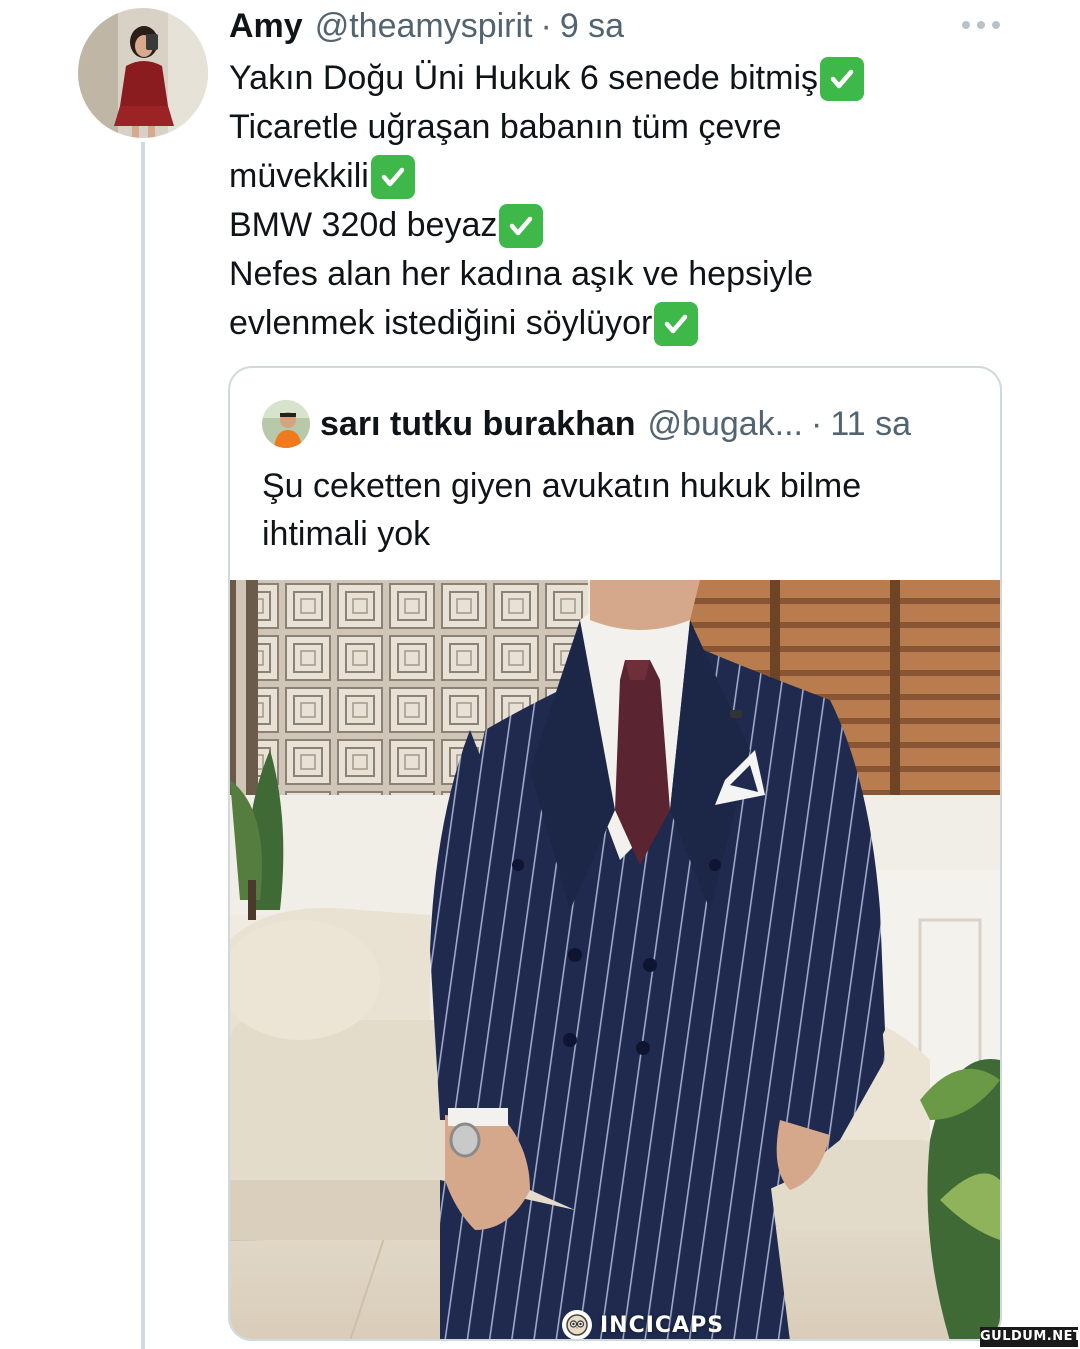  I want to click on tweet-line-text: evlenmek istediğini söylüyor, so click(441, 323).